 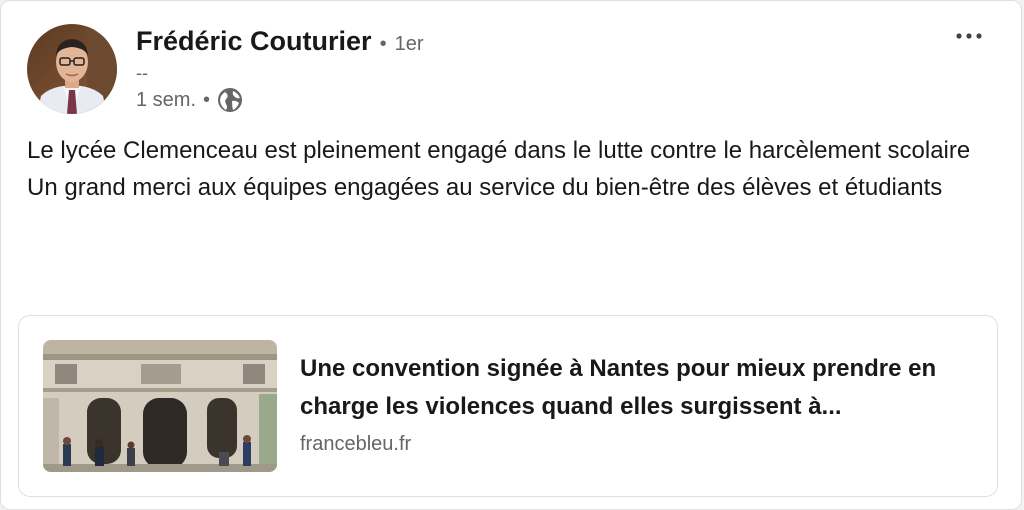 What do you see at coordinates (254, 41) in the screenshot?
I see `author-name: Frédéric Couturier` at bounding box center [254, 41].